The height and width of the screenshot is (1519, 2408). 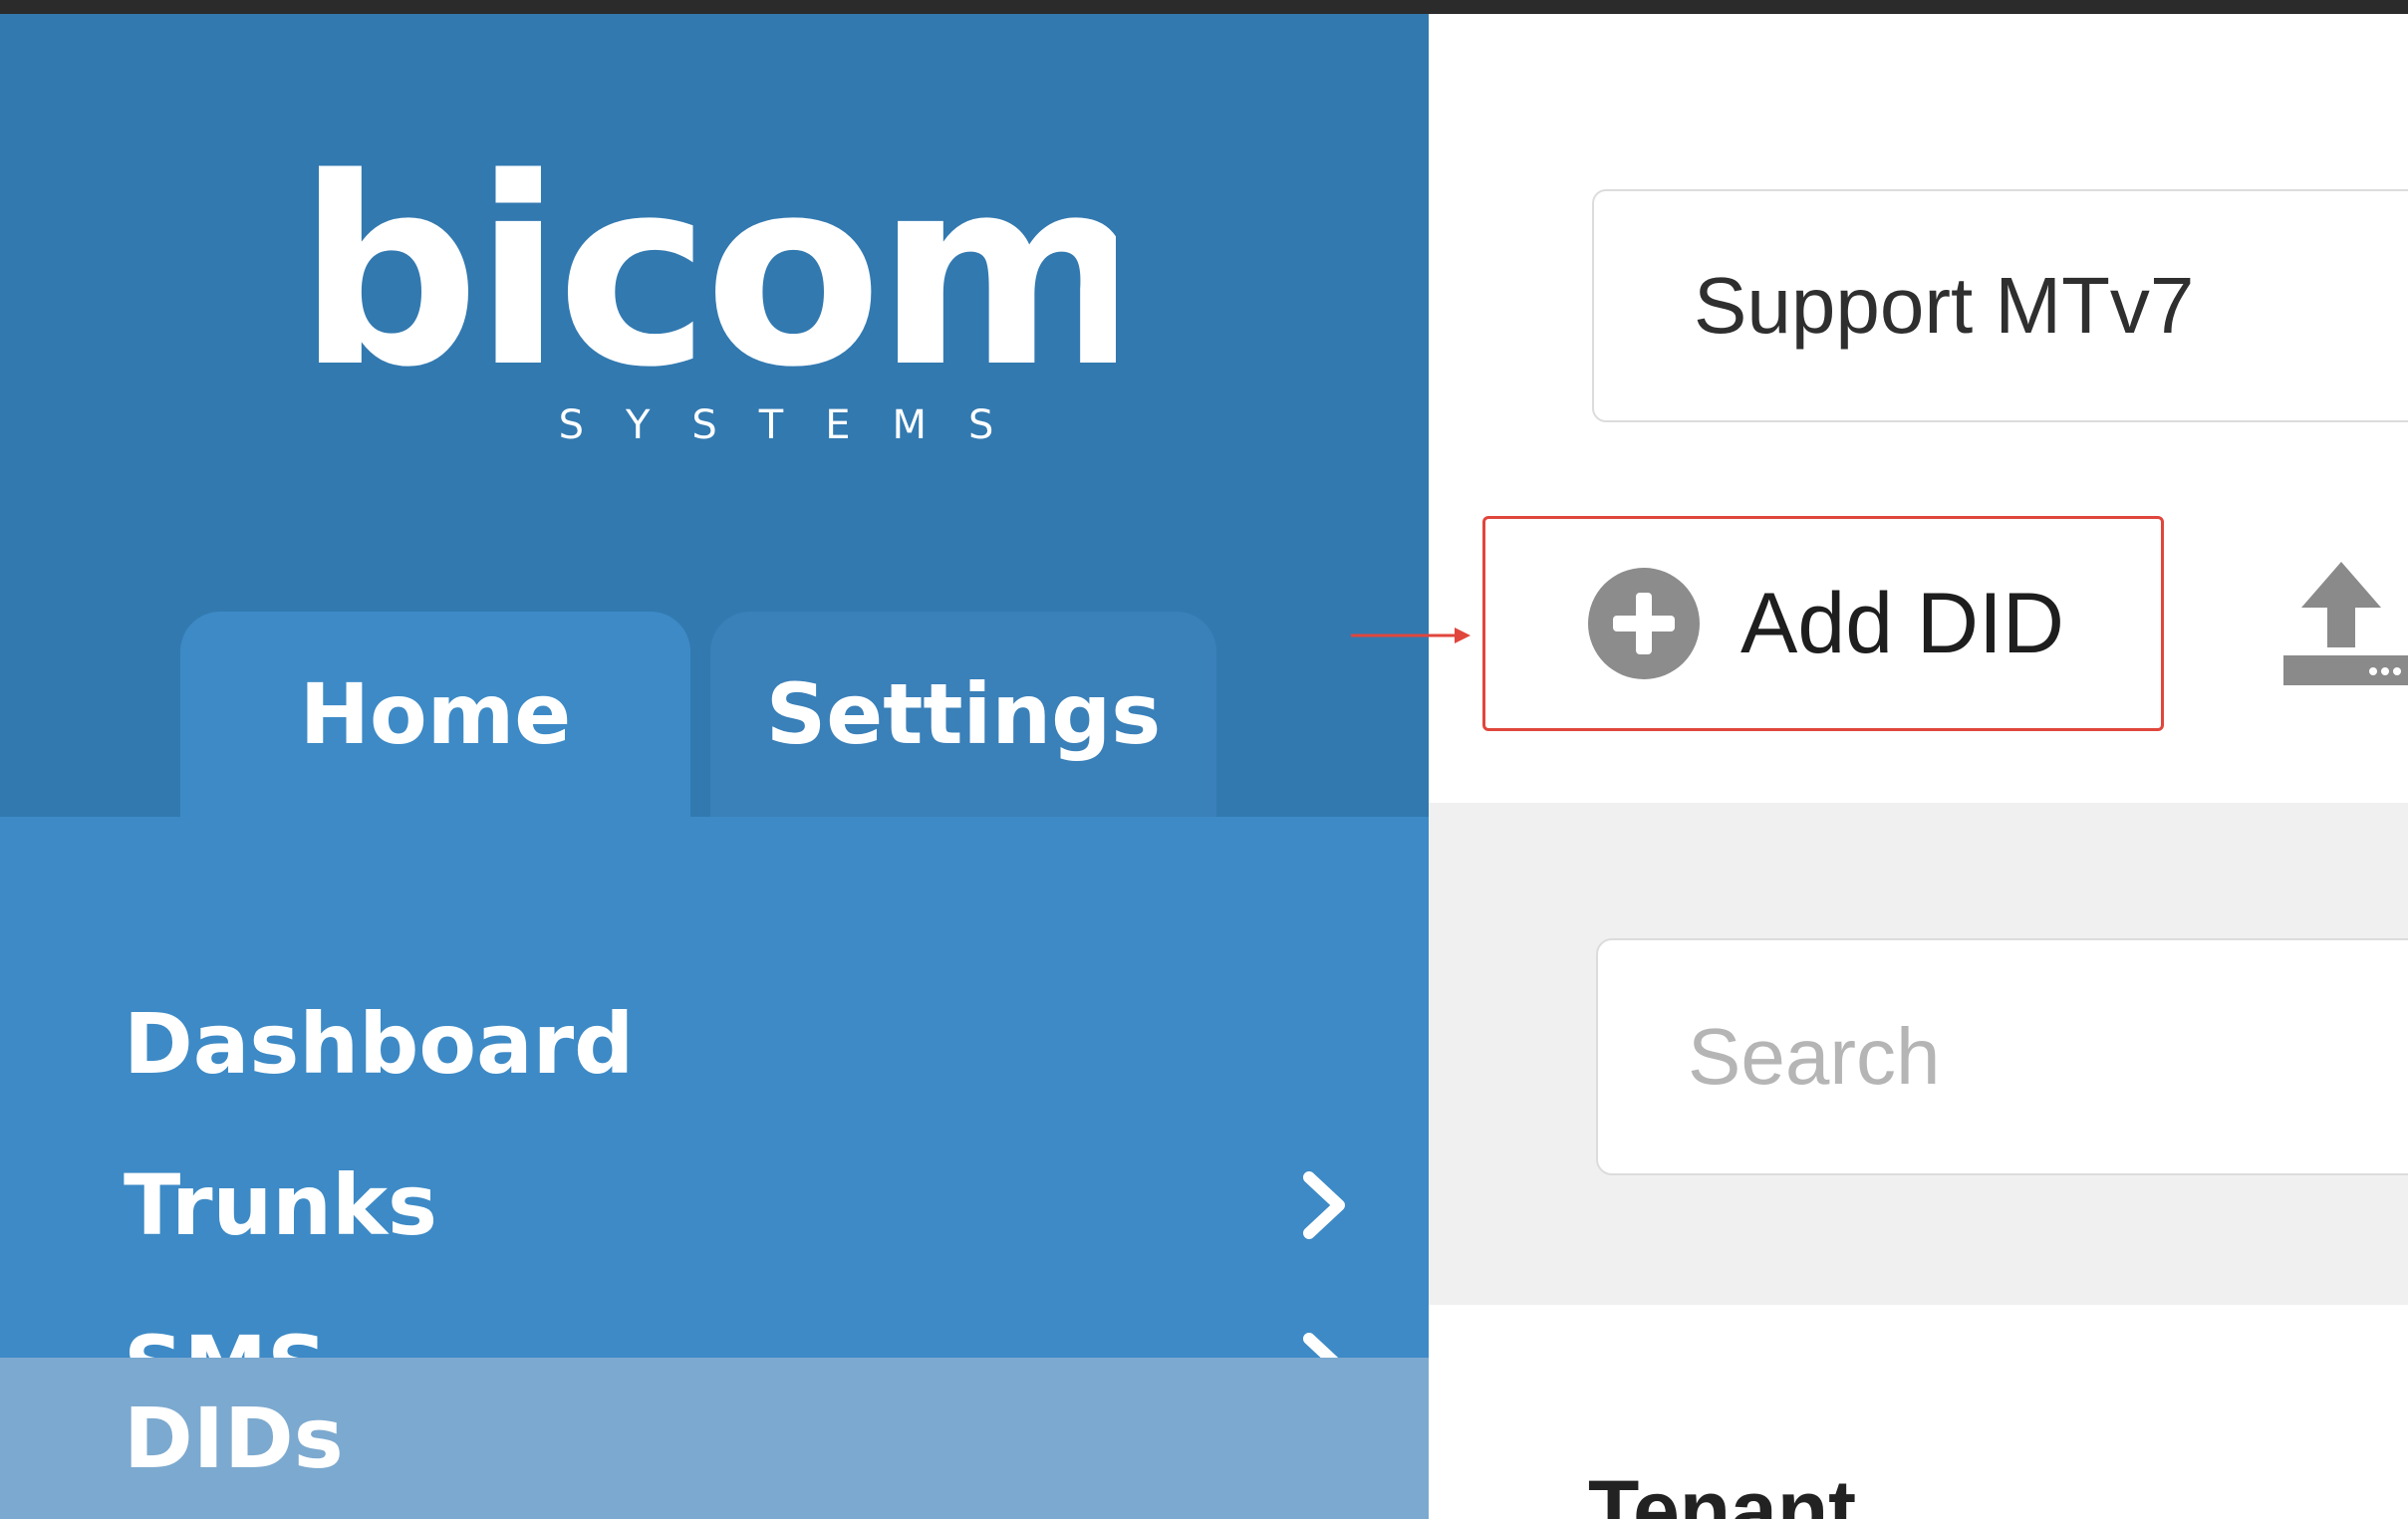 I want to click on bicom-logo: bicom SYSTEMS, so click(x=718, y=305).